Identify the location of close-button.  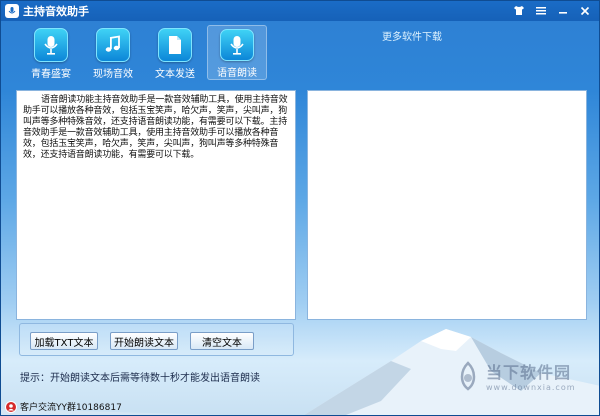
(585, 10).